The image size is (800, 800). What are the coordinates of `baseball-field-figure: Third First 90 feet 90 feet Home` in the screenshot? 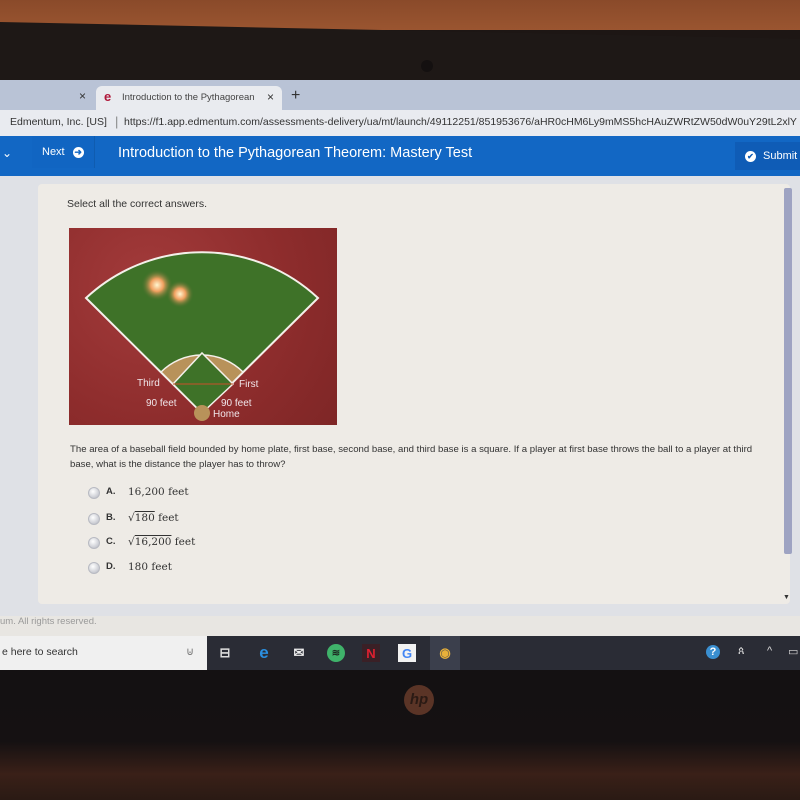 It's located at (203, 326).